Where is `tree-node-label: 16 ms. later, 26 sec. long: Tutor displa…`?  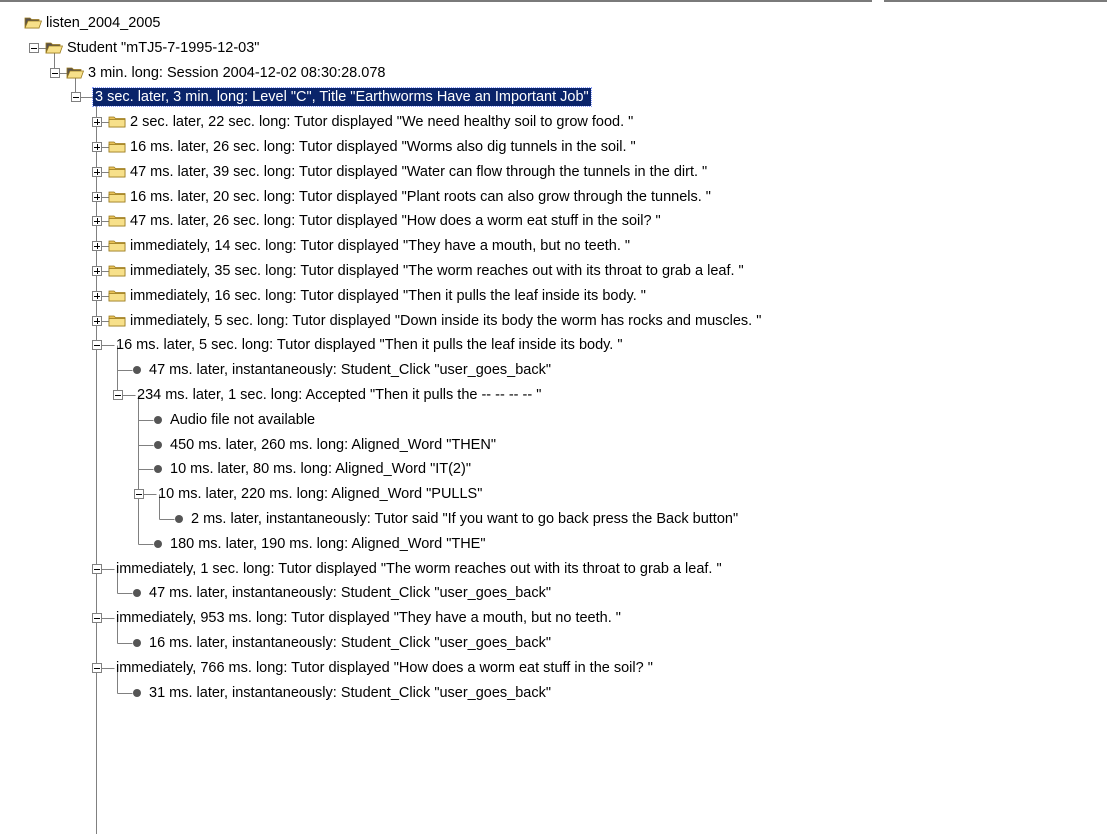
tree-node-label: 16 ms. later, 26 sec. long: Tutor displa… is located at coordinates (383, 147).